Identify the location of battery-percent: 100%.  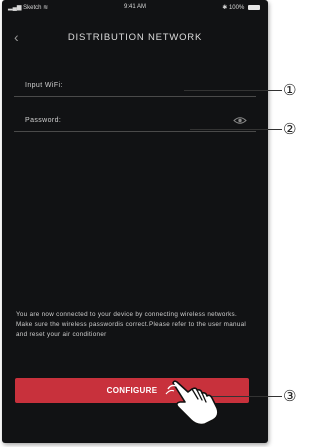
(236, 8).